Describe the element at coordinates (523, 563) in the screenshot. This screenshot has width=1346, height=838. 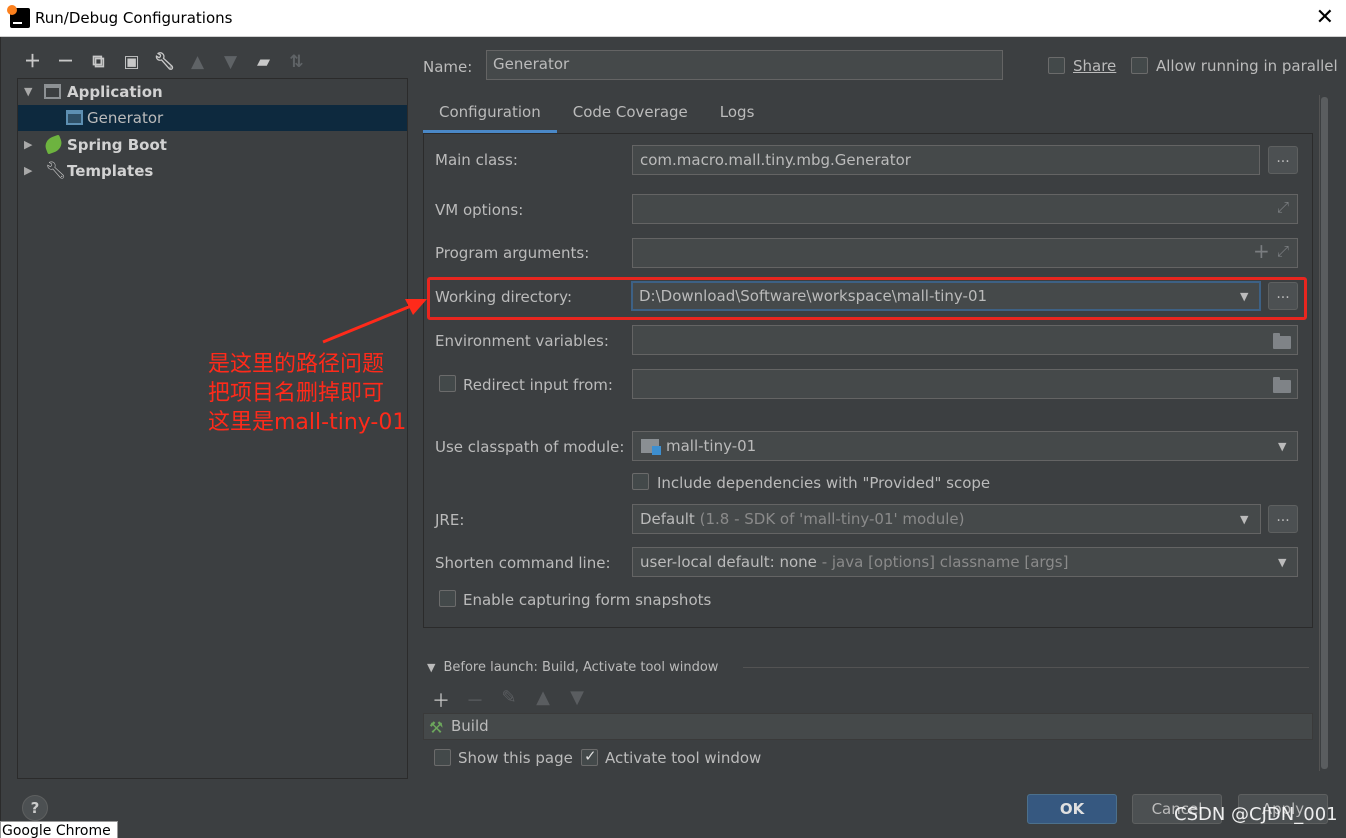
I see `shorten-label: Shorten command line:` at that location.